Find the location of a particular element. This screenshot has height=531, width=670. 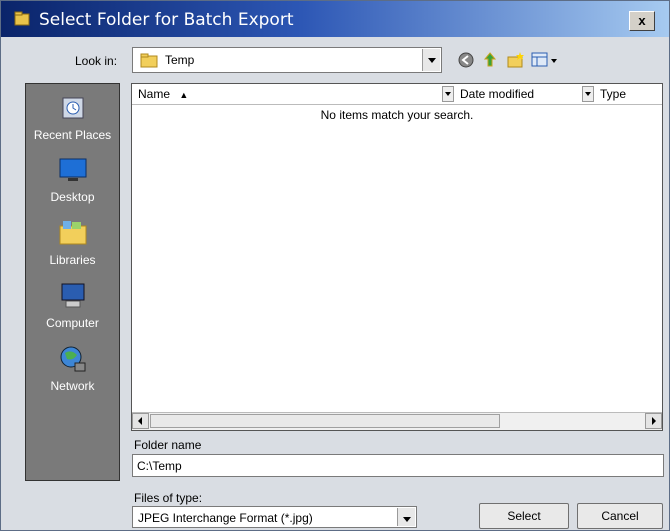

place-desktop: Desktop is located at coordinates (72, 179).